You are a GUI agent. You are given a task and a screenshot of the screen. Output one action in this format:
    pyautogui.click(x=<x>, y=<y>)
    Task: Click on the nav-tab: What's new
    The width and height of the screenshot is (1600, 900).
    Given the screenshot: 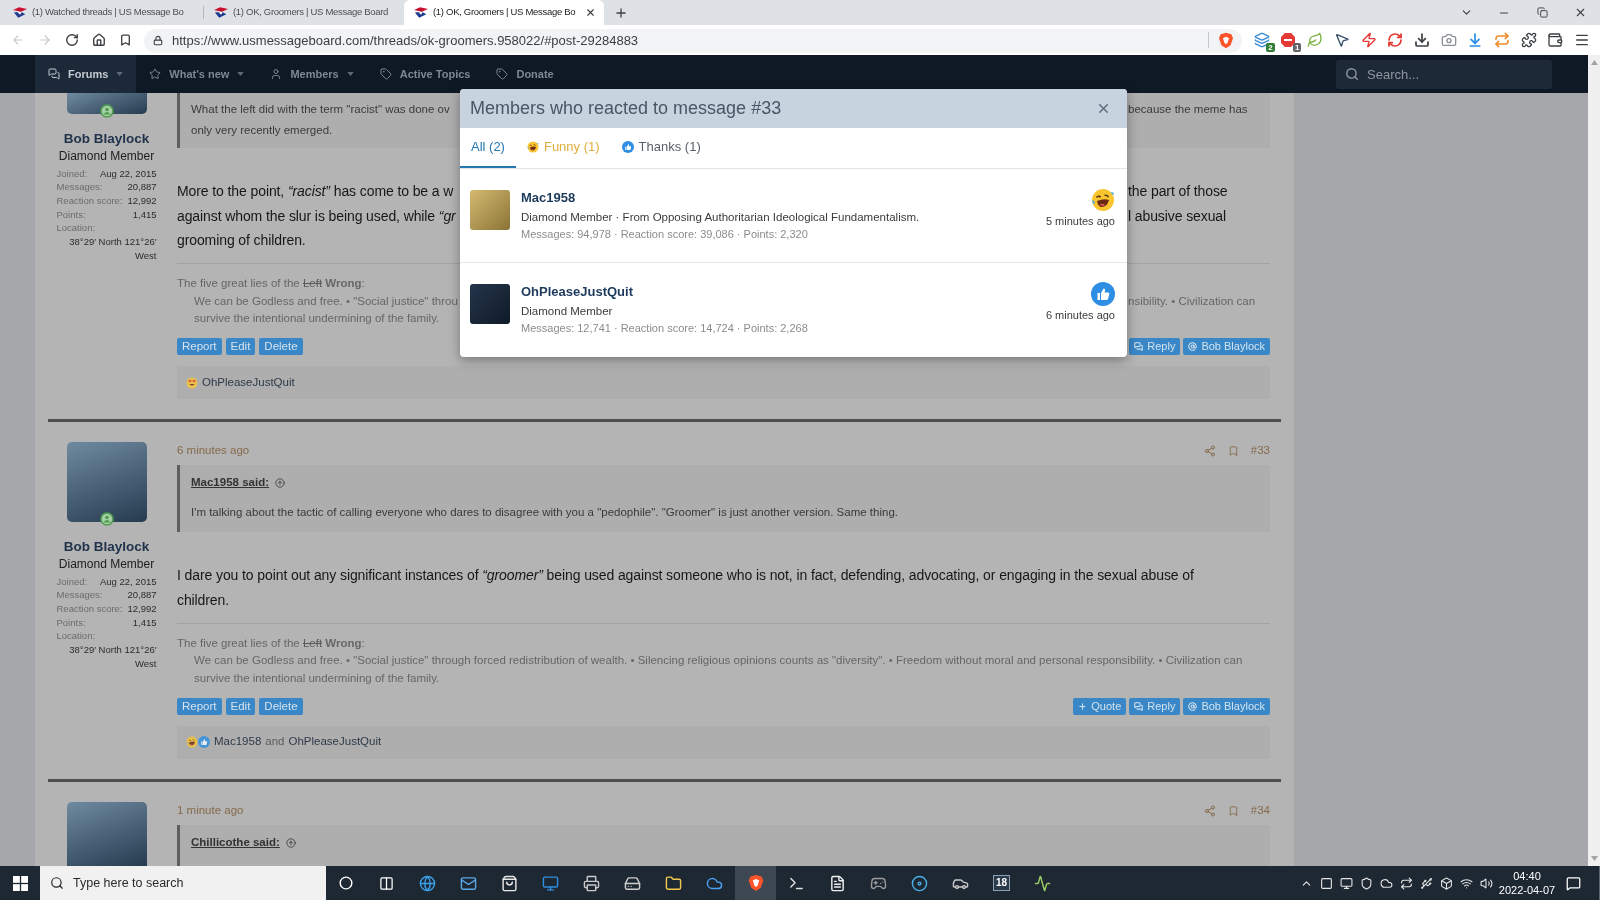 What is the action you would take?
    pyautogui.click(x=197, y=74)
    